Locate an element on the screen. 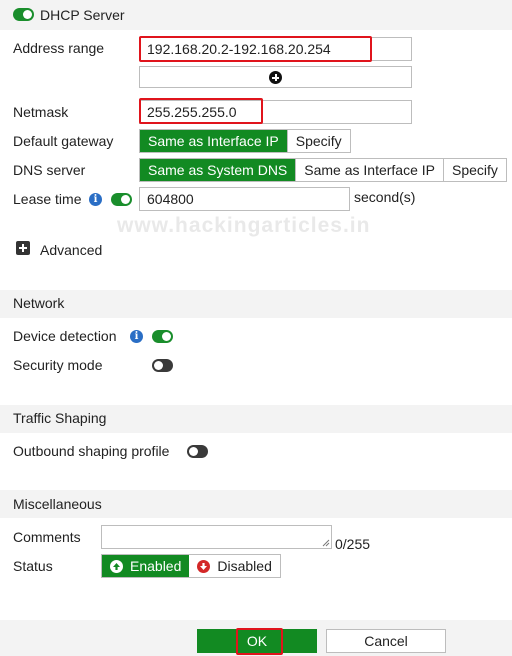 Image resolution: width=512 pixels, height=656 pixels. add-circle-icon is located at coordinates (275, 77).